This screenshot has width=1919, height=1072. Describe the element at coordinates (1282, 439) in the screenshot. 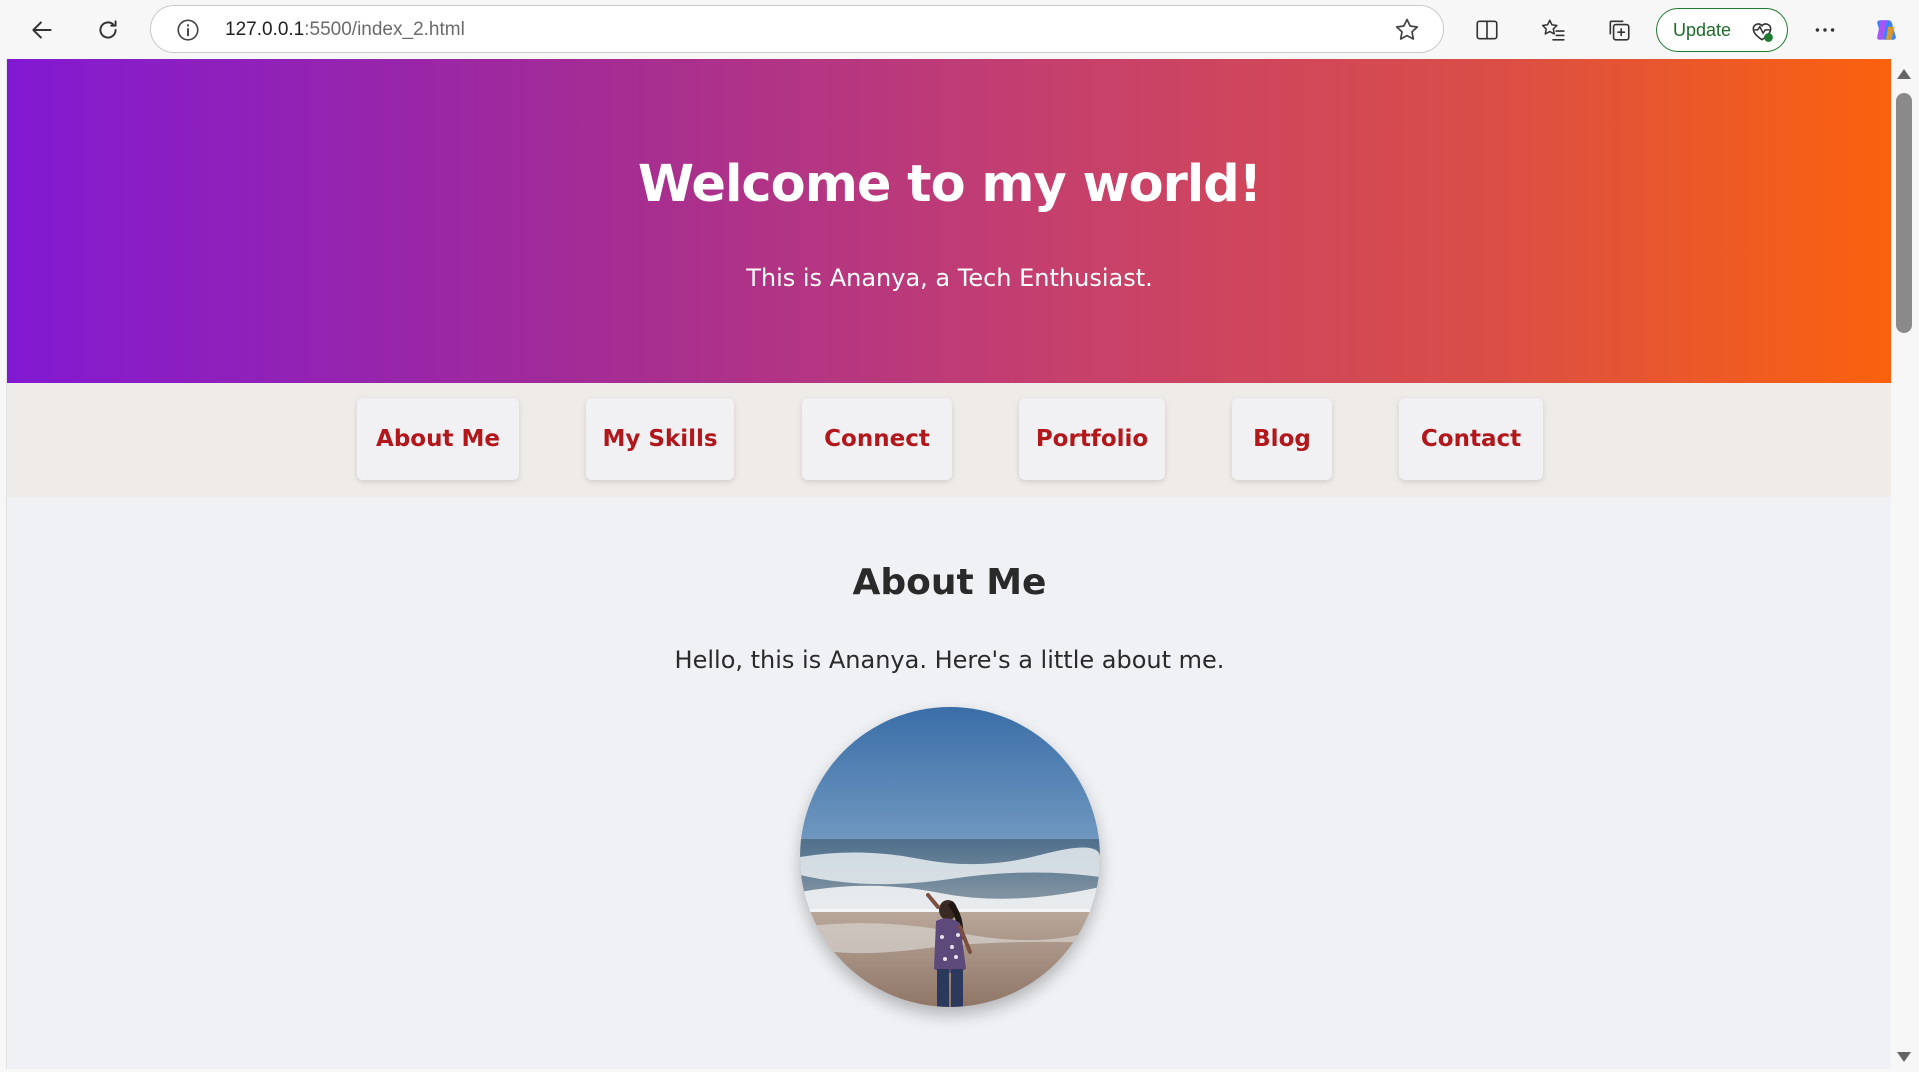

I see `nav-blog: Blog` at that location.